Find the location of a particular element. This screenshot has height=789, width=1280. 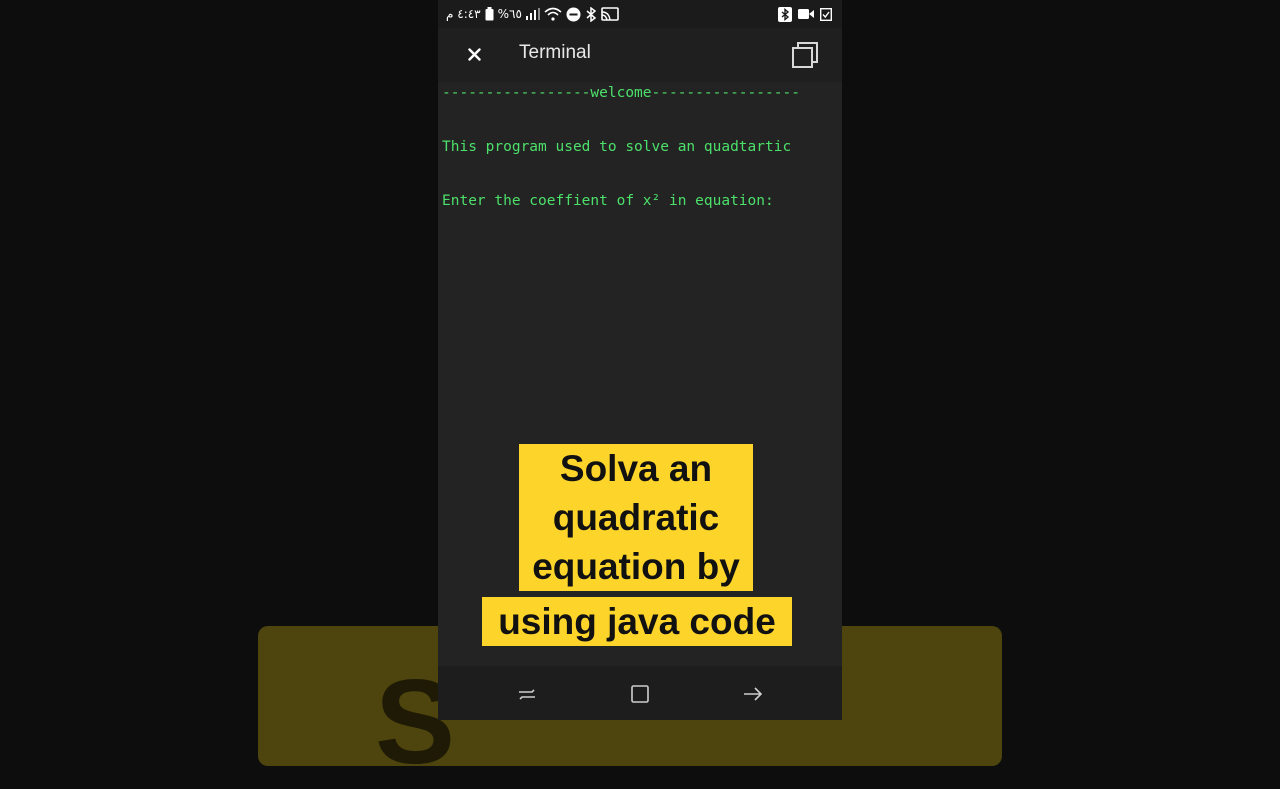

navigation-bar is located at coordinates (640, 693).